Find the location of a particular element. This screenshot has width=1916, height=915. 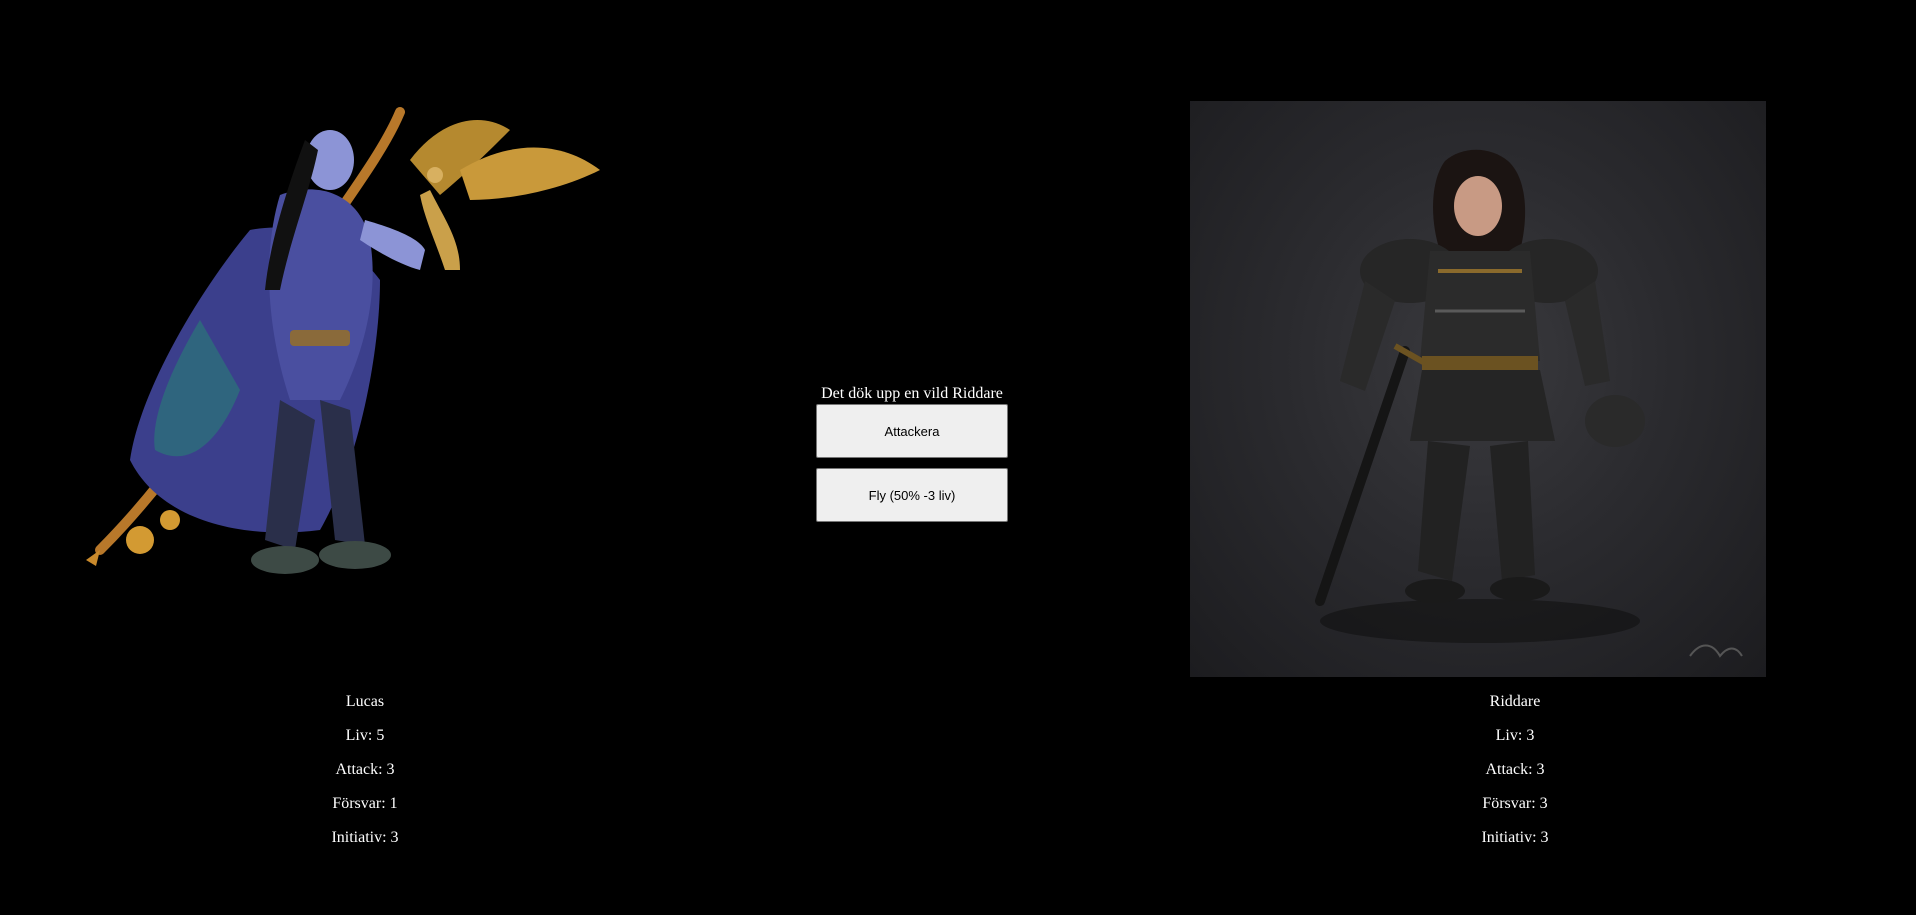

player-name: Lucas is located at coordinates (365, 701).